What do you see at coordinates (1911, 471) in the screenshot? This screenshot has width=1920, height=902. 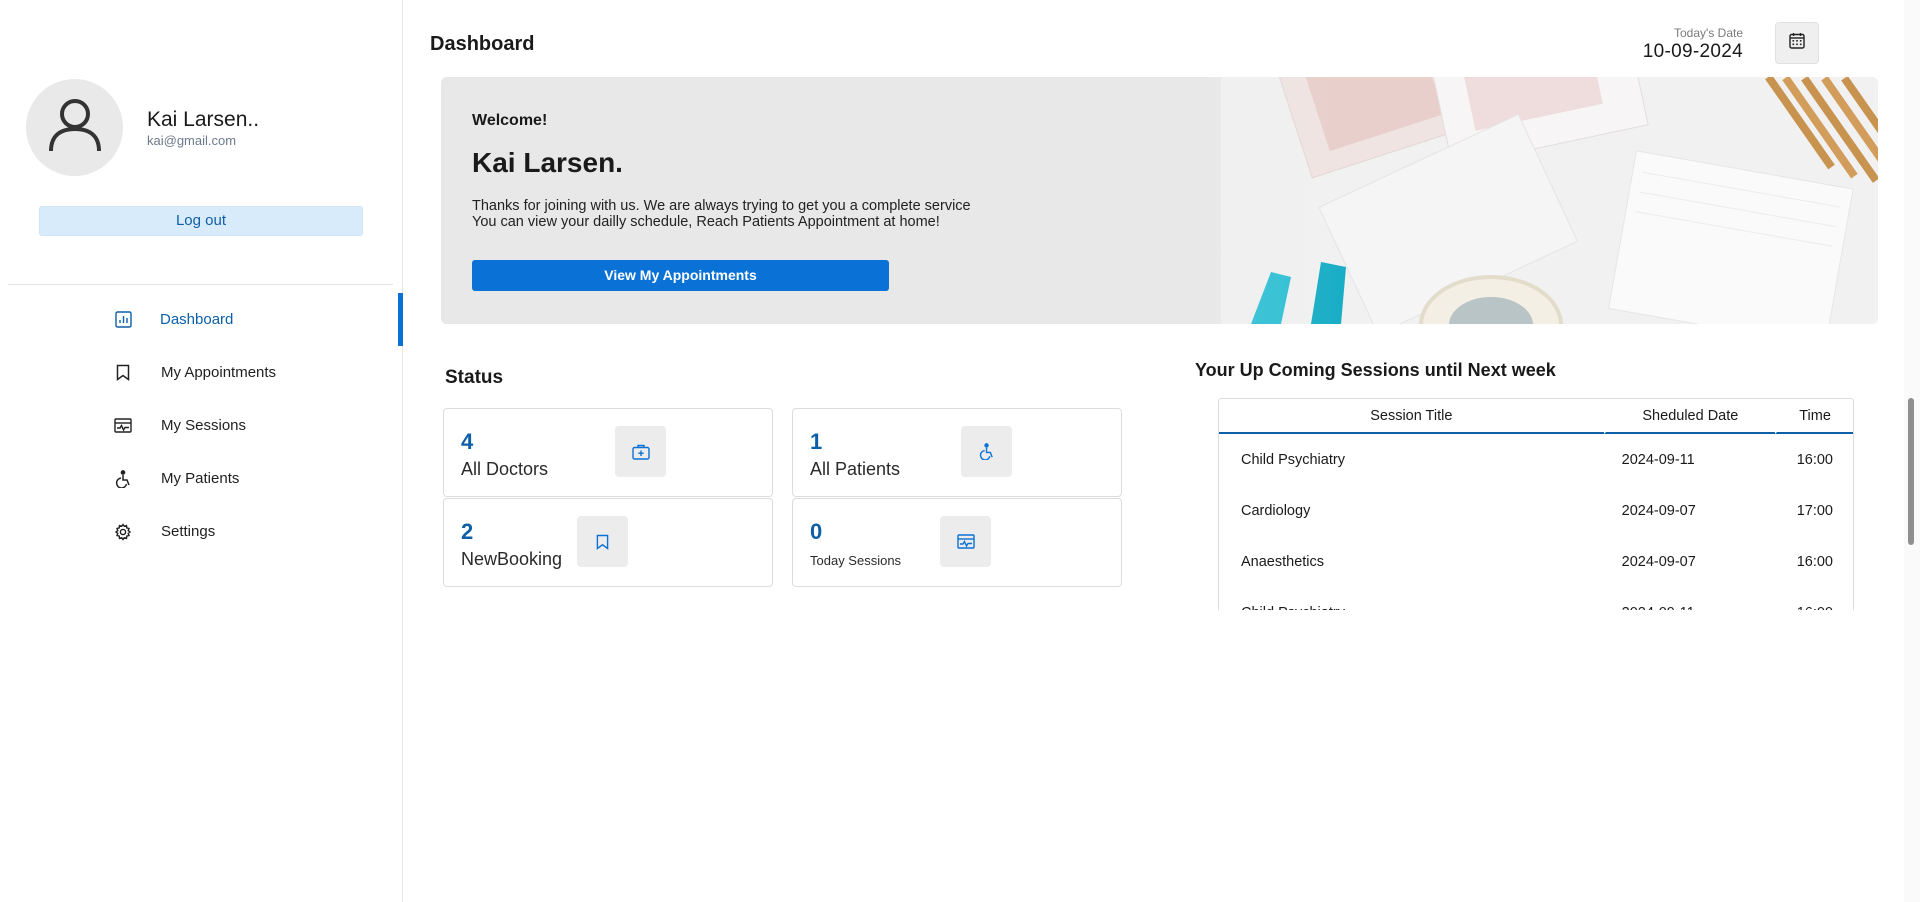 I see `scrollbar-thumb` at bounding box center [1911, 471].